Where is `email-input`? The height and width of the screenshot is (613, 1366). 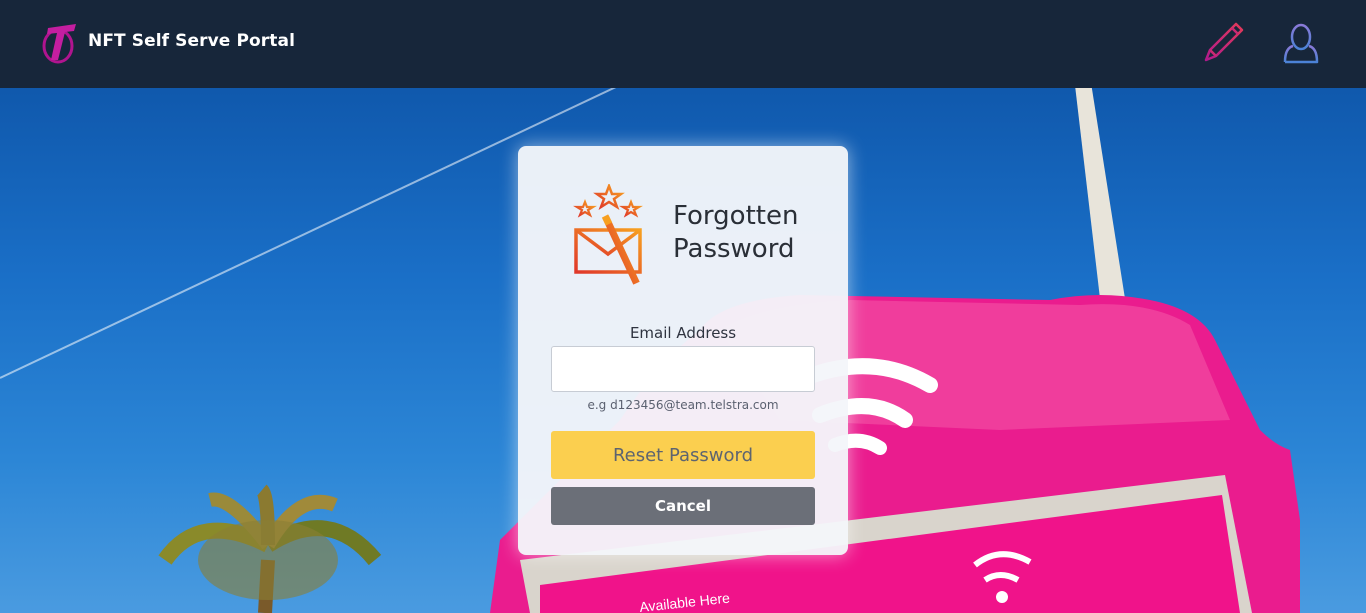 email-input is located at coordinates (683, 369).